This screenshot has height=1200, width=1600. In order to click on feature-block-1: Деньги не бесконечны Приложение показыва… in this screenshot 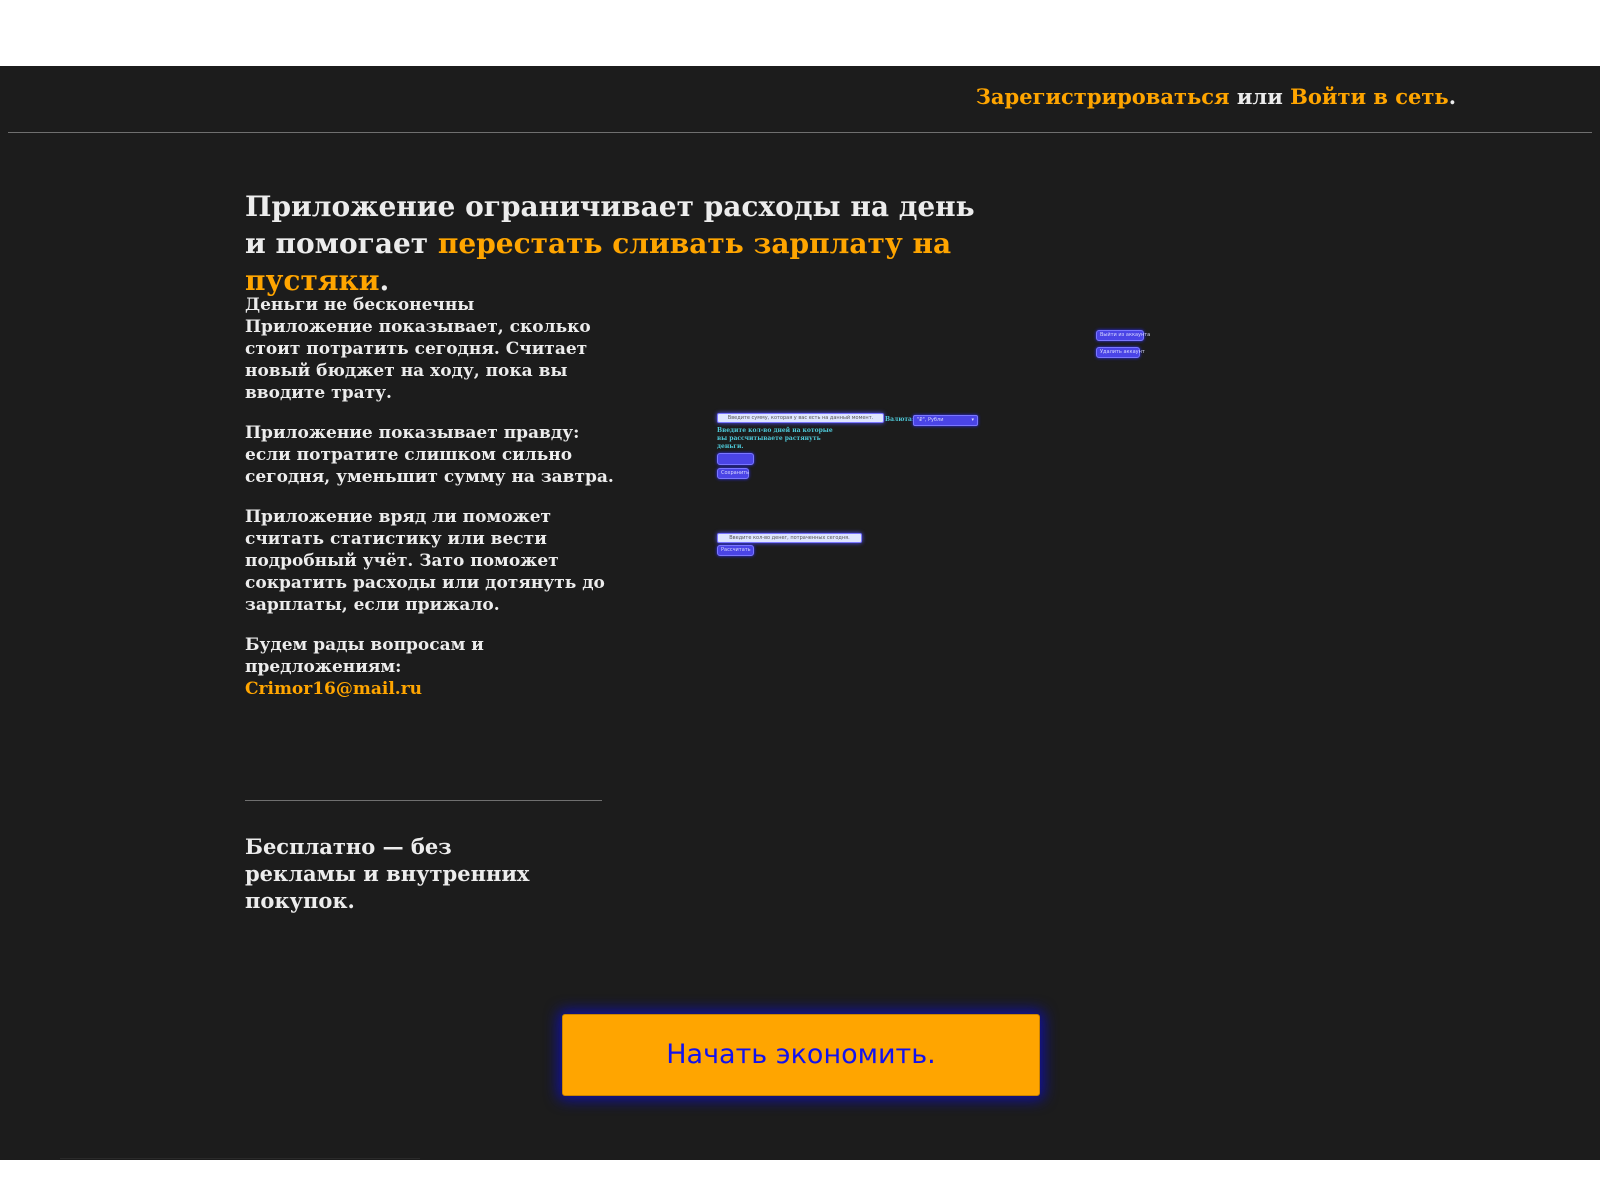, I will do `click(430, 349)`.